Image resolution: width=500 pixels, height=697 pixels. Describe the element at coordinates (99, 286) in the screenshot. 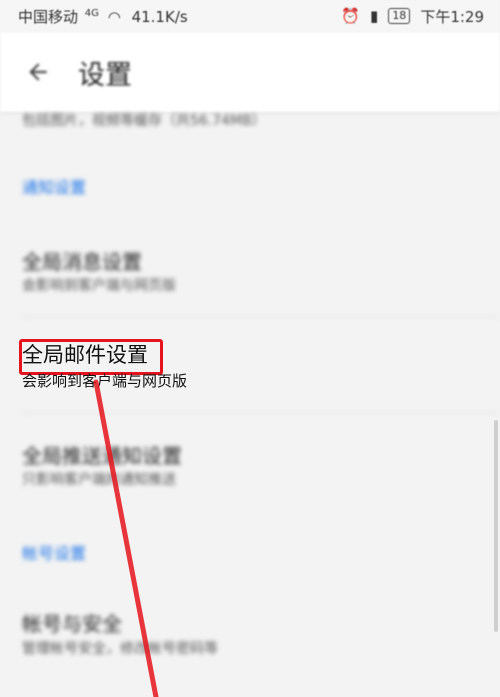

I see `message-settings-subtitle: 会影响到客户端与网页版` at that location.